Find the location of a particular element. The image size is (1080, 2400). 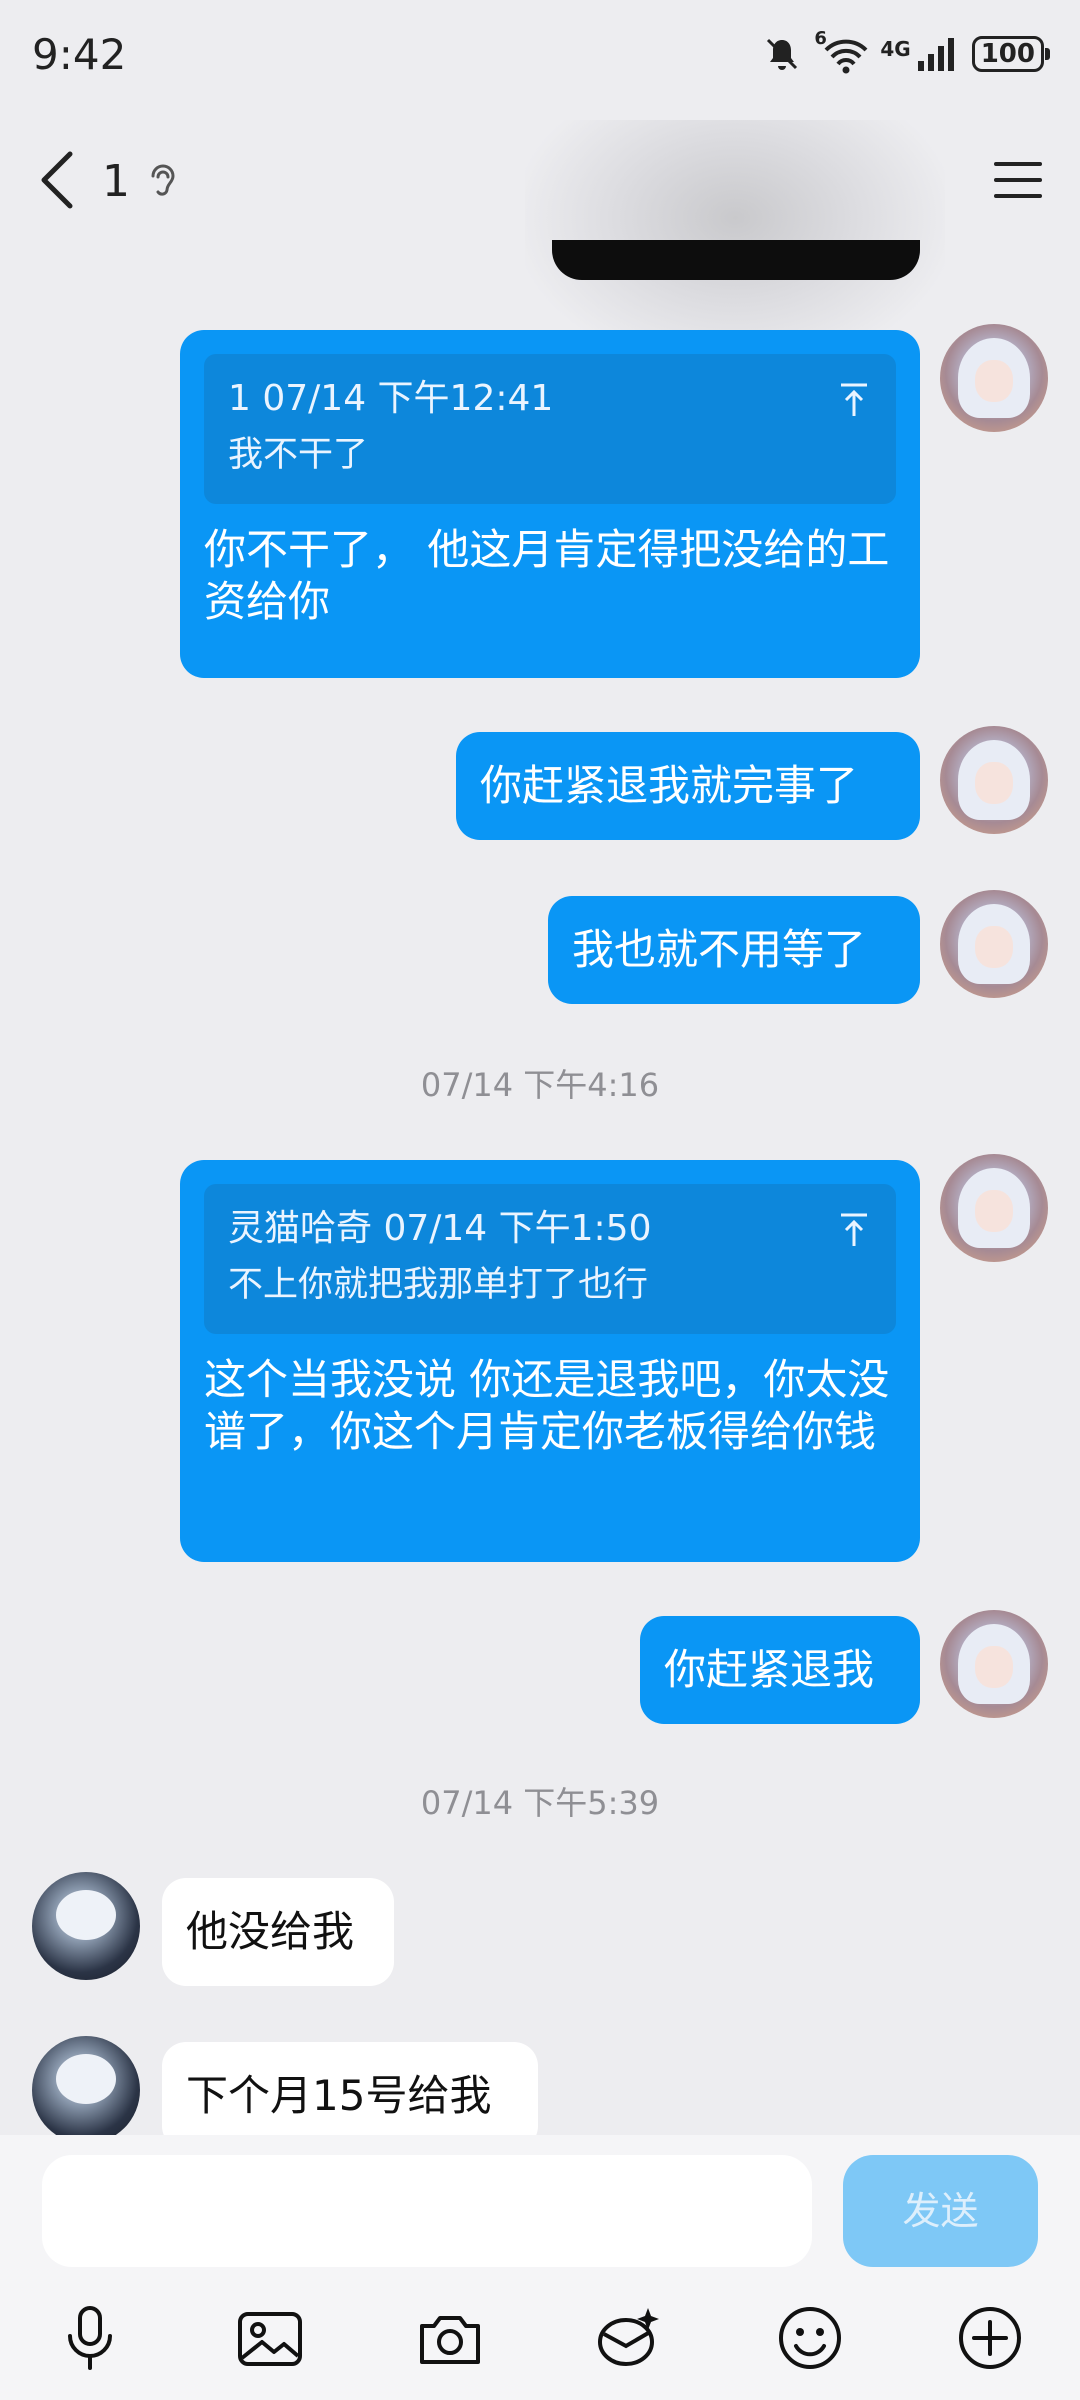

battery-indicator: 100 is located at coordinates (1011, 54).